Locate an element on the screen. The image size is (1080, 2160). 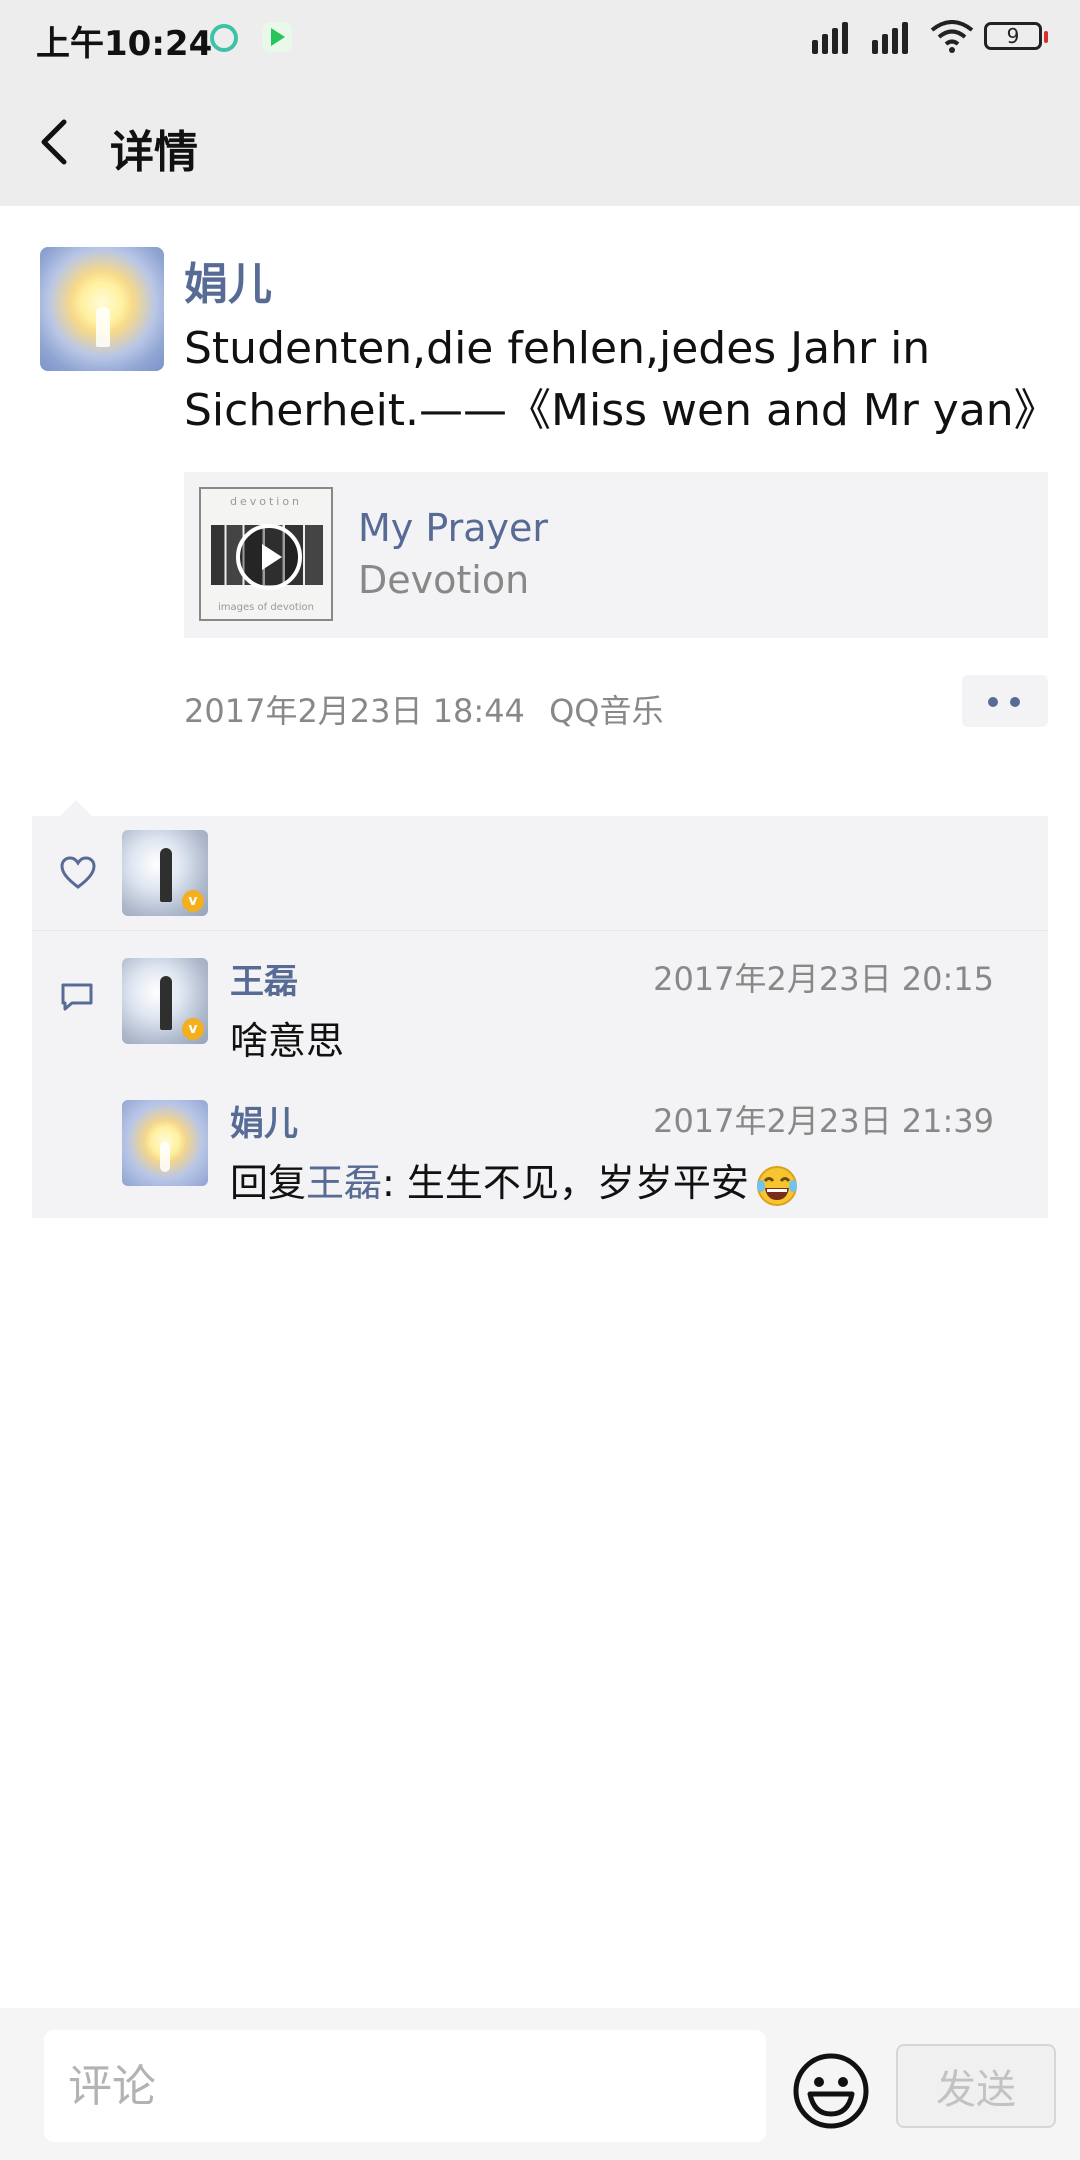
status-time: 上午10:24 is located at coordinates (124, 44).